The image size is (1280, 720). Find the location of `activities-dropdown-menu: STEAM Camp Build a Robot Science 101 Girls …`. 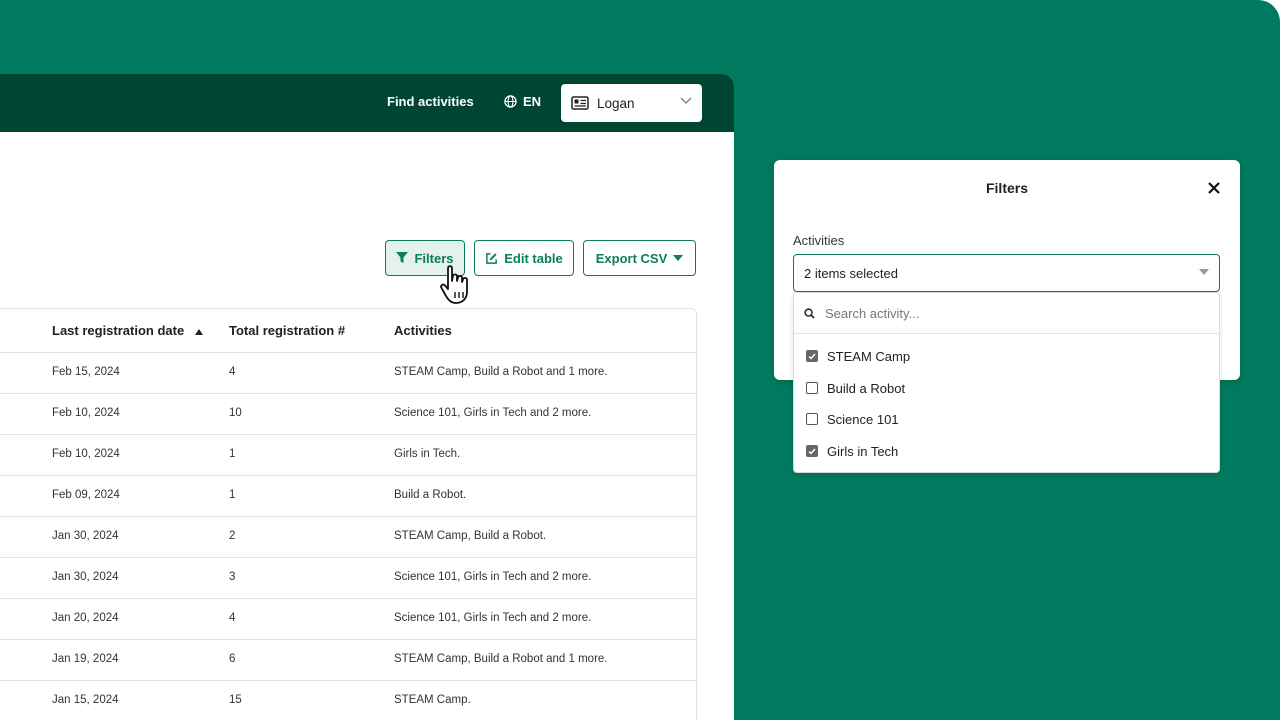

activities-dropdown-menu: STEAM Camp Build a Robot Science 101 Girls … is located at coordinates (1006, 382).